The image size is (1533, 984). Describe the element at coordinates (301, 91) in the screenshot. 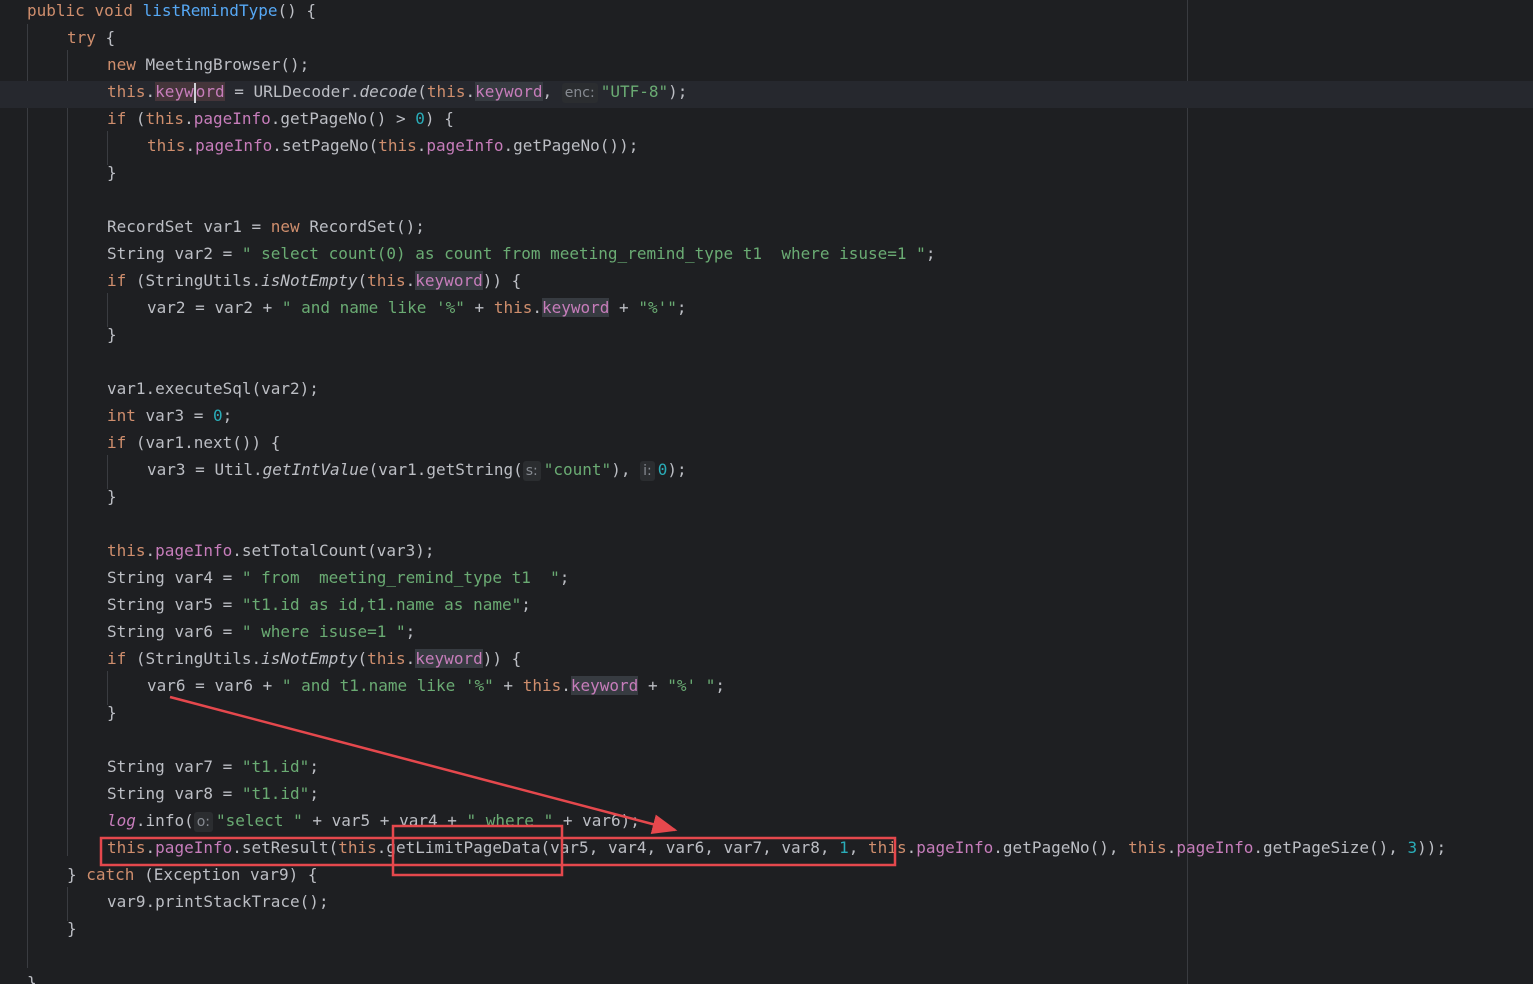

I see `class-name: URLDecoder` at that location.